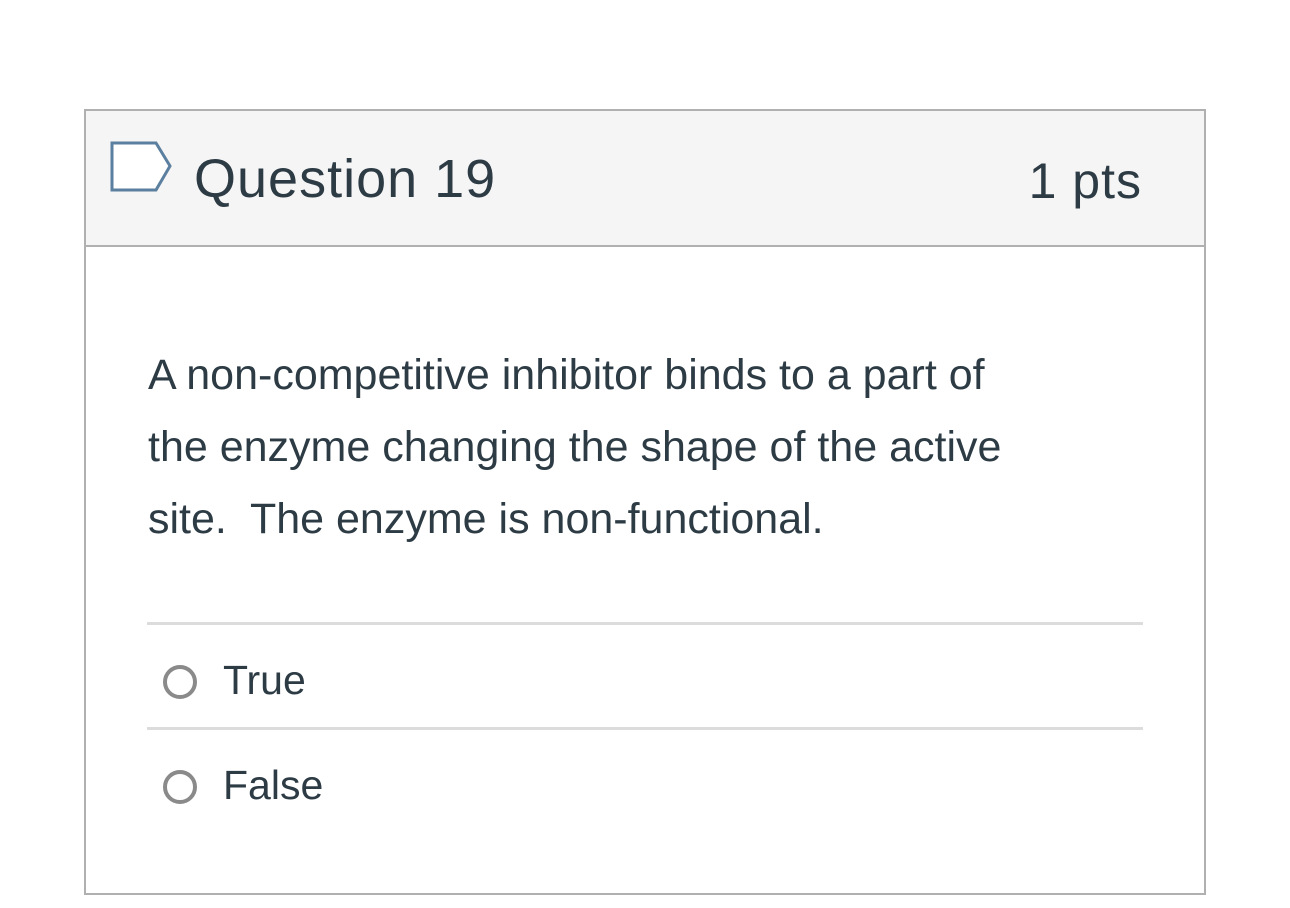  Describe the element at coordinates (264, 680) in the screenshot. I see `answer-label-true: True` at that location.